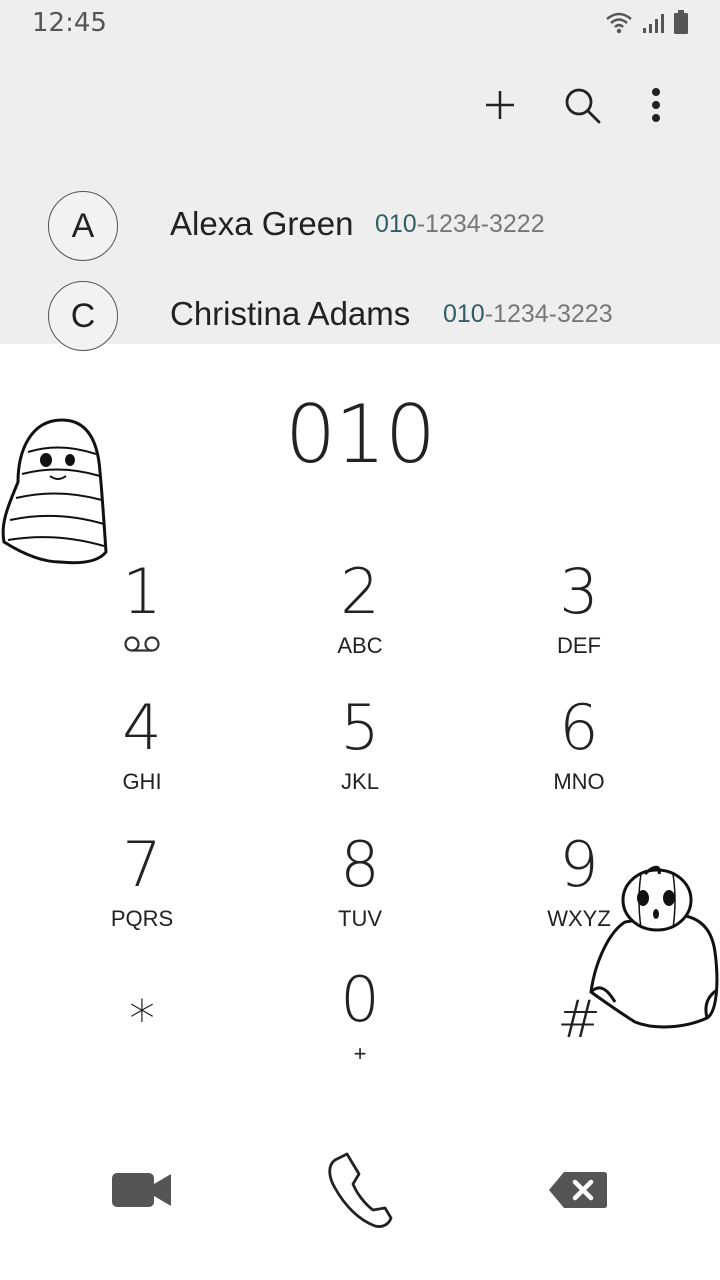 The width and height of the screenshot is (720, 1280). I want to click on key-8: 8 TUV, so click(360, 895).